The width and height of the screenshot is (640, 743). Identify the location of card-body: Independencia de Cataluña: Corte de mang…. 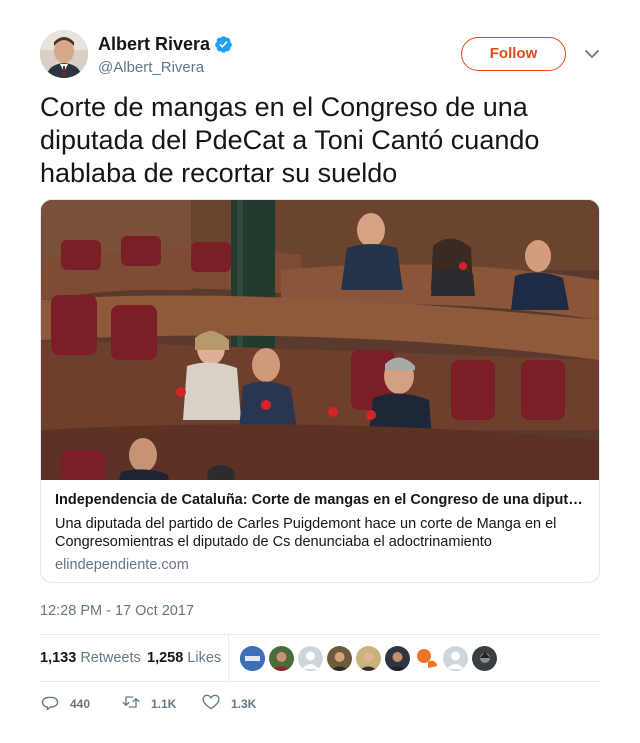
(320, 527).